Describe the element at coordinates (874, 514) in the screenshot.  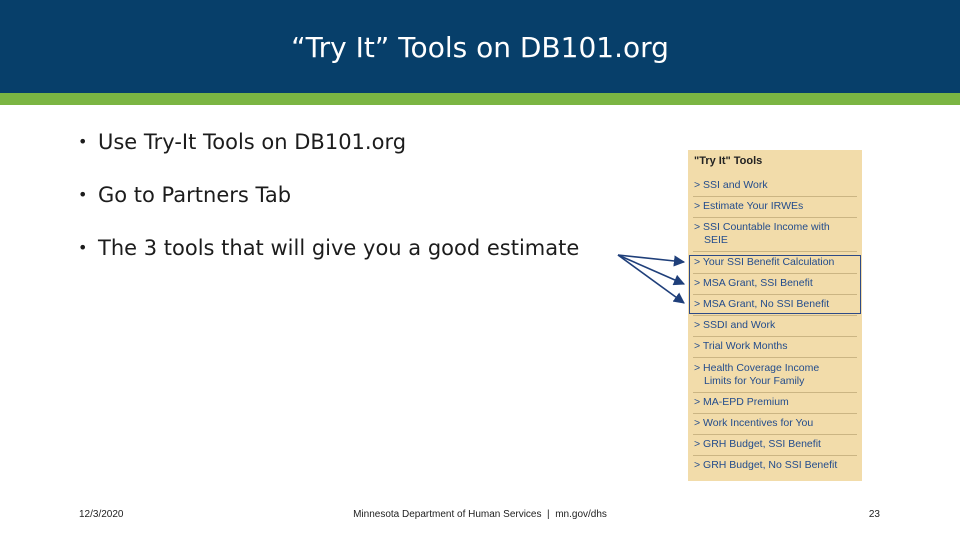
I see `page-number: 23` at that location.